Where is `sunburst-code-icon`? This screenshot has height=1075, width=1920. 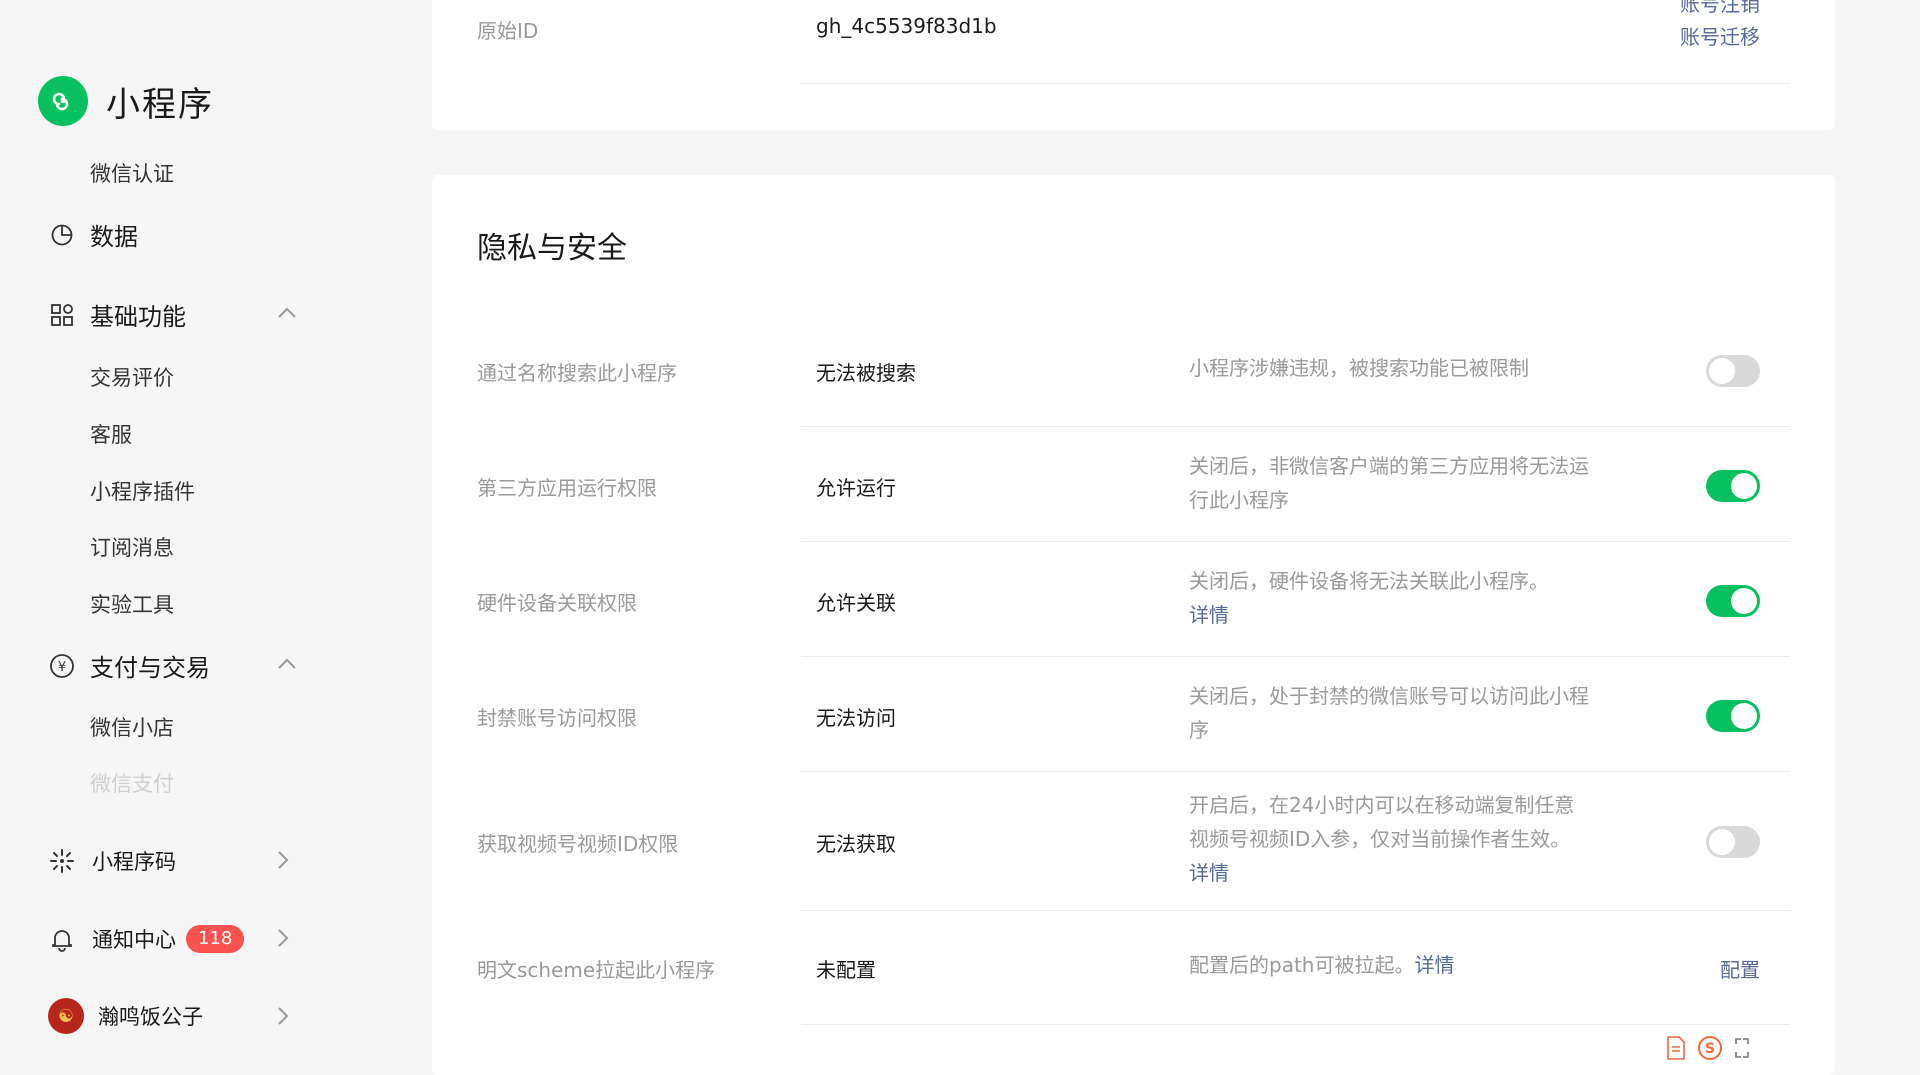 sunburst-code-icon is located at coordinates (62, 861).